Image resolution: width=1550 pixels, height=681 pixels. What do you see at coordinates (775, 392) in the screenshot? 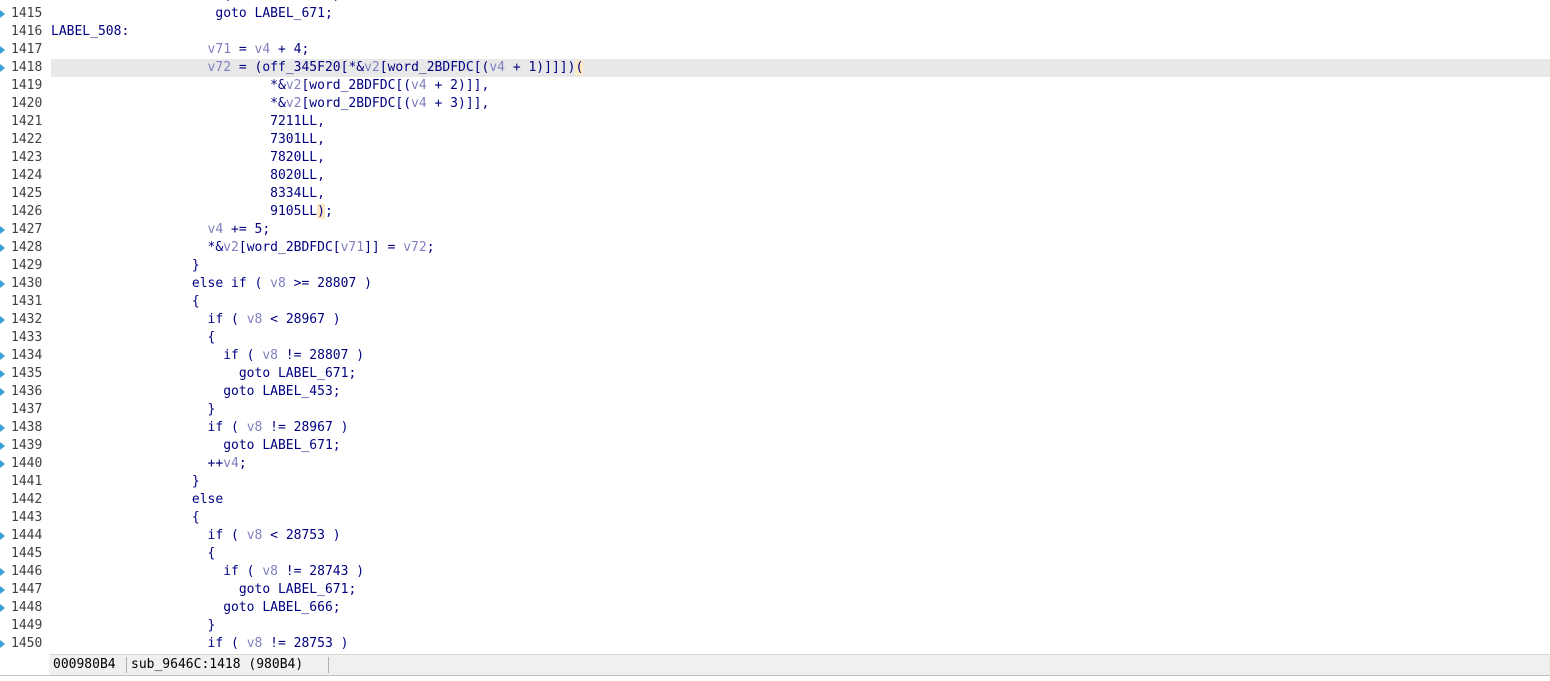
I see `code-line: 1436 goto LABEL_453;` at bounding box center [775, 392].